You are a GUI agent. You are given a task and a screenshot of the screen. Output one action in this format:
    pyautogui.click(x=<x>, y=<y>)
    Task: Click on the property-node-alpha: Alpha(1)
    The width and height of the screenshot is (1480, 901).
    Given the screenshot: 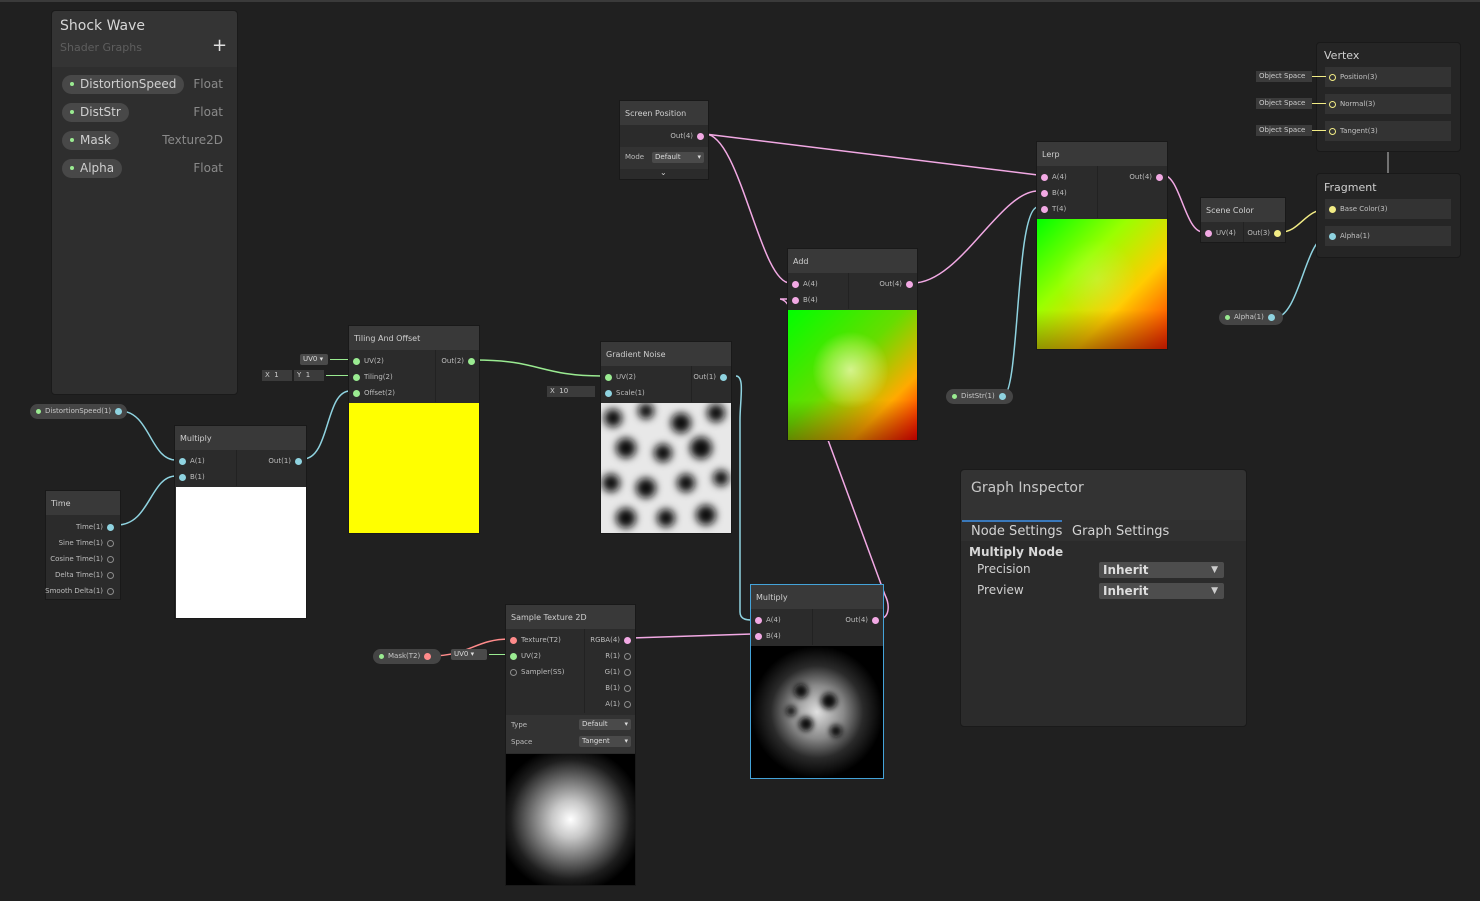 What is the action you would take?
    pyautogui.click(x=1251, y=317)
    